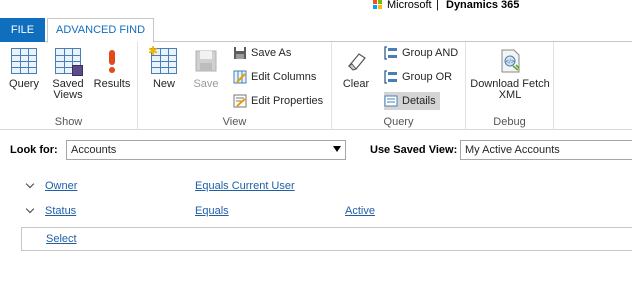  I want to click on clear-button: Clear, so click(356, 69).